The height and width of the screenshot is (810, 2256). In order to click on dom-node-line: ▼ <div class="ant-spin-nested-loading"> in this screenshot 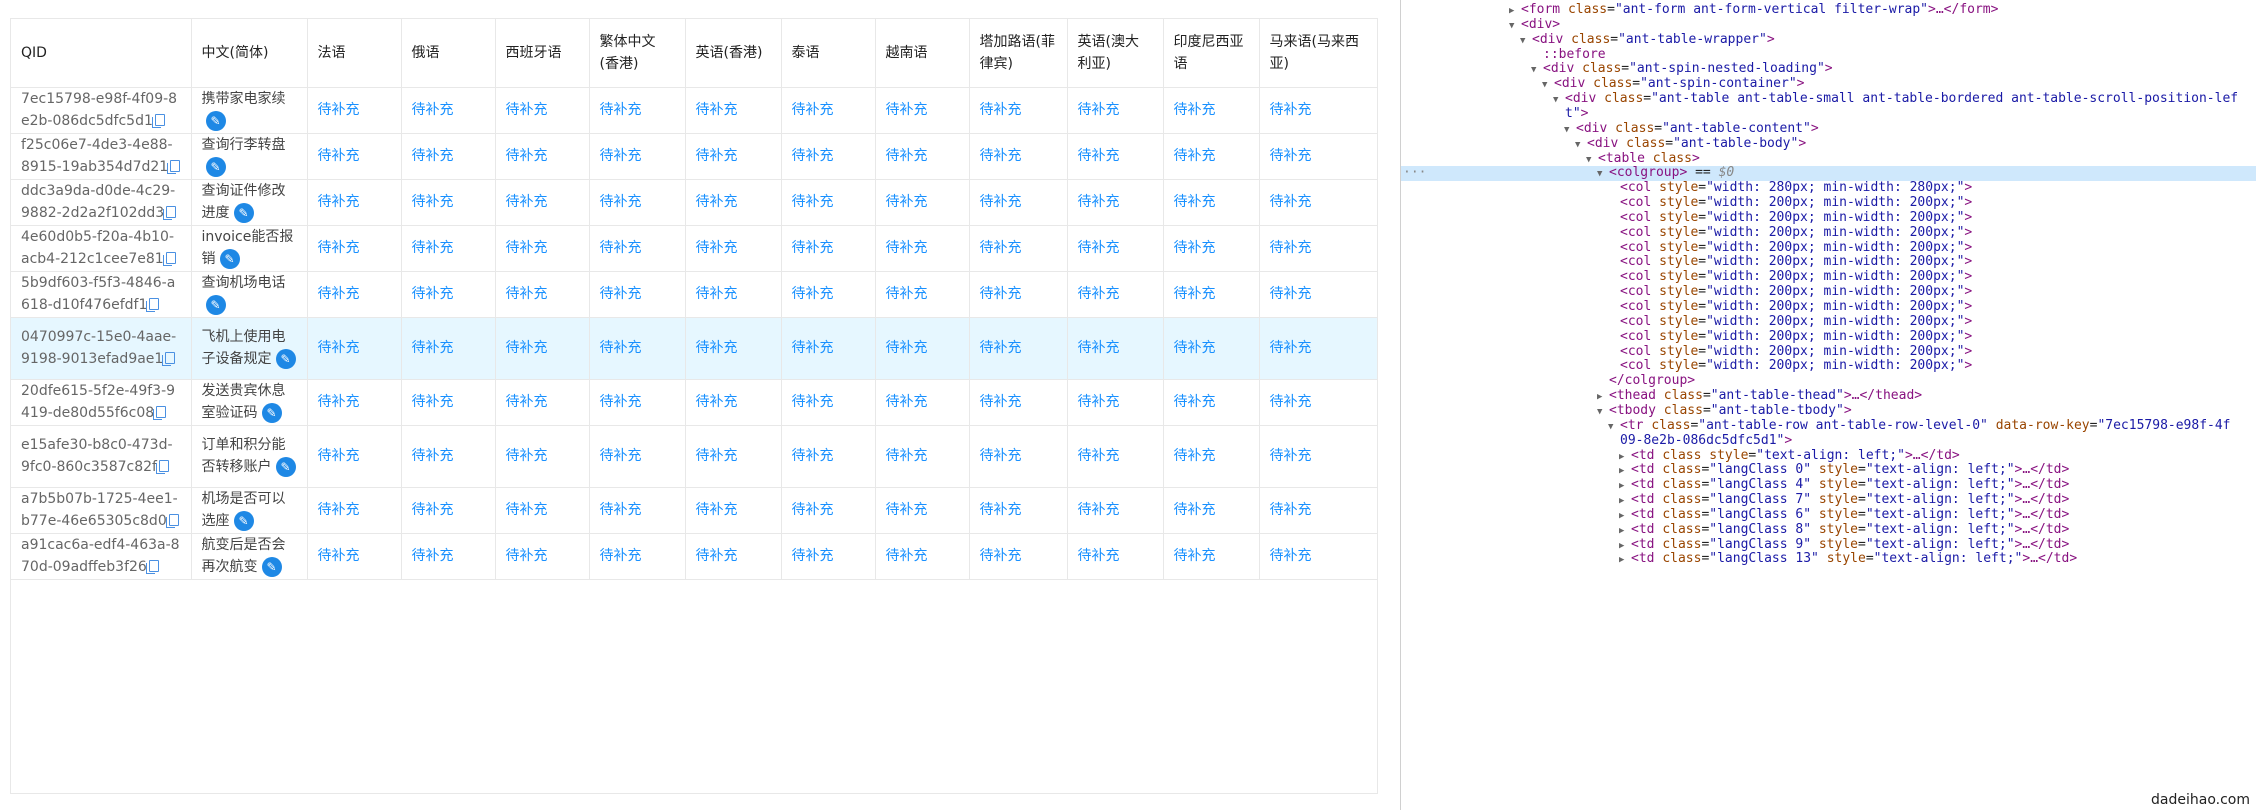, I will do `click(1828, 69)`.